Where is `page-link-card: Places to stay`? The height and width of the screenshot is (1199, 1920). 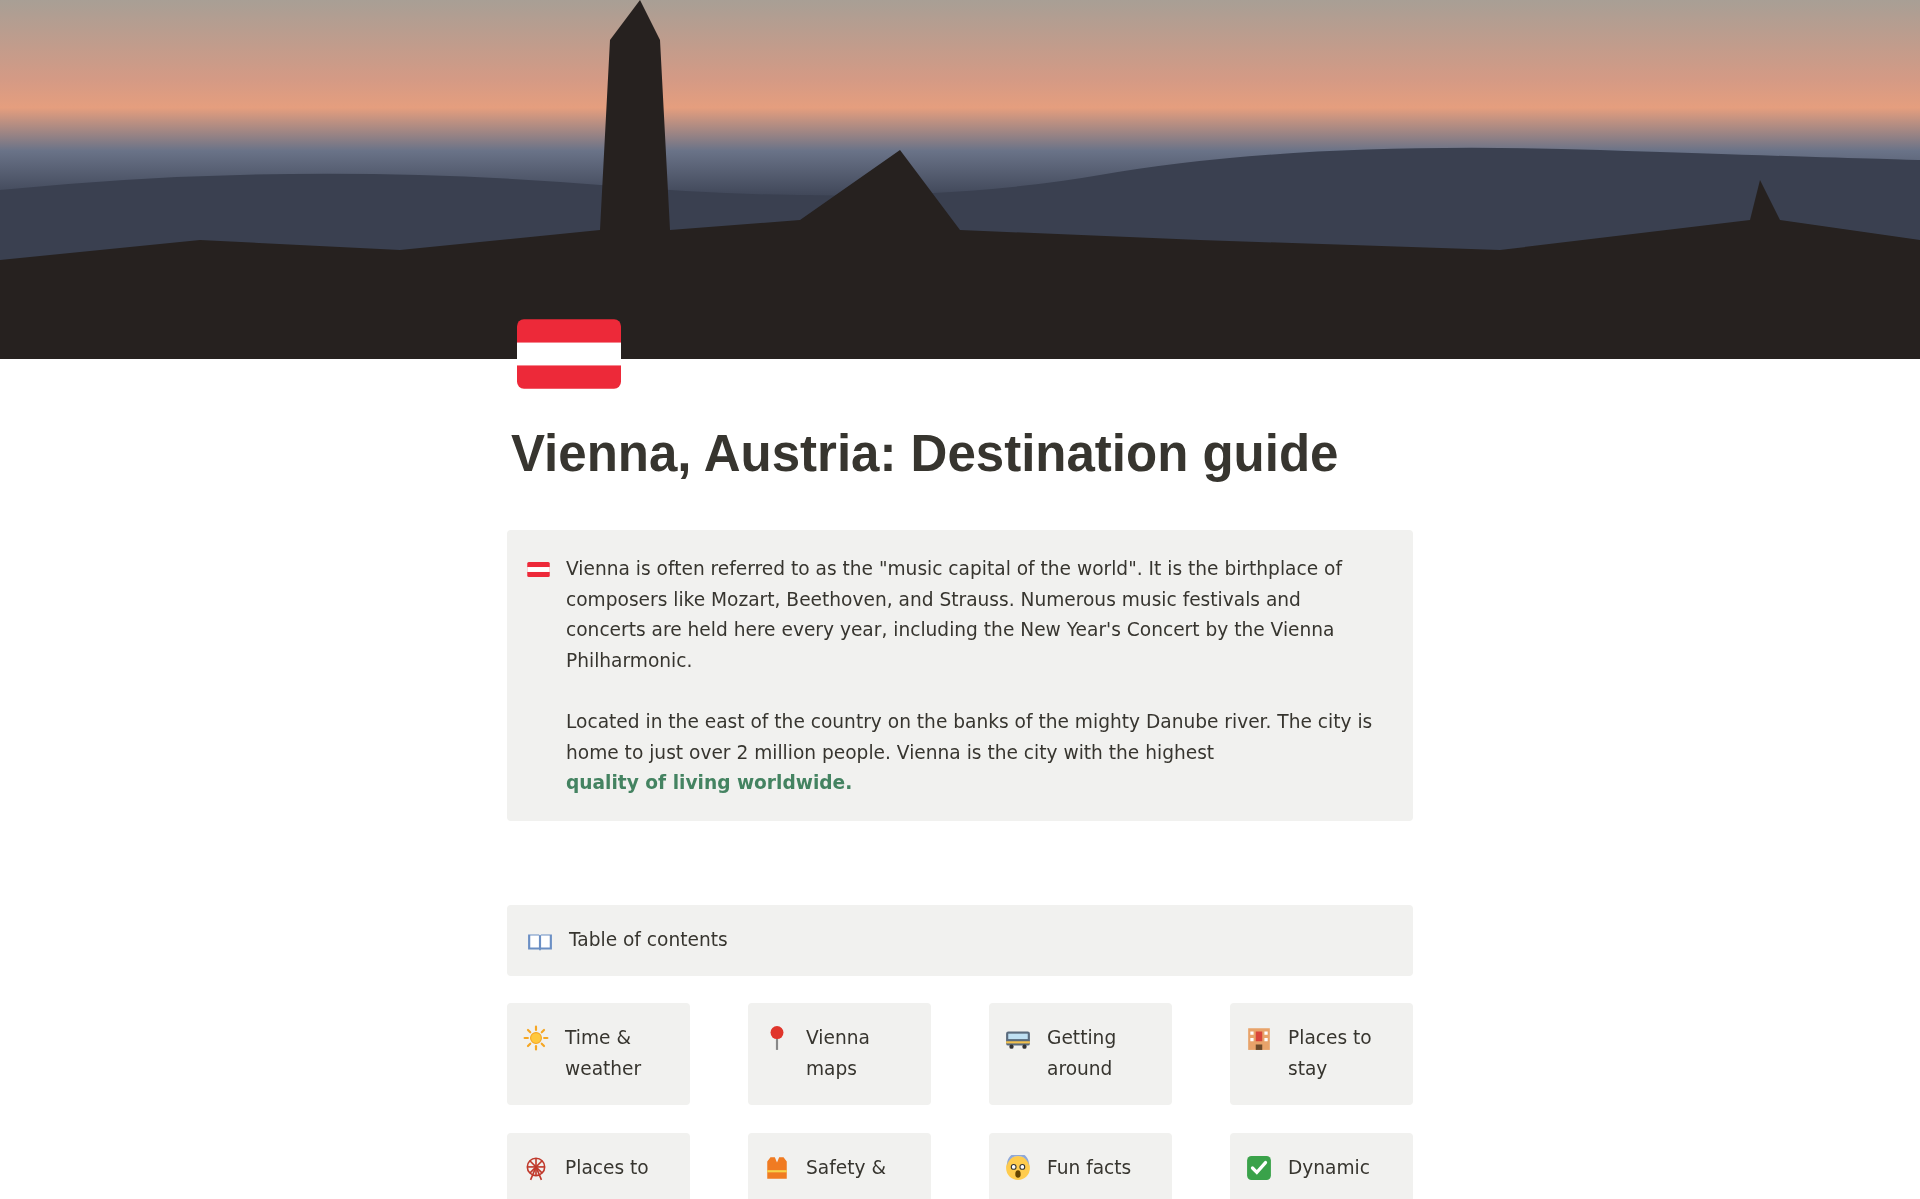
page-link-card: Places to stay is located at coordinates (1321, 1053).